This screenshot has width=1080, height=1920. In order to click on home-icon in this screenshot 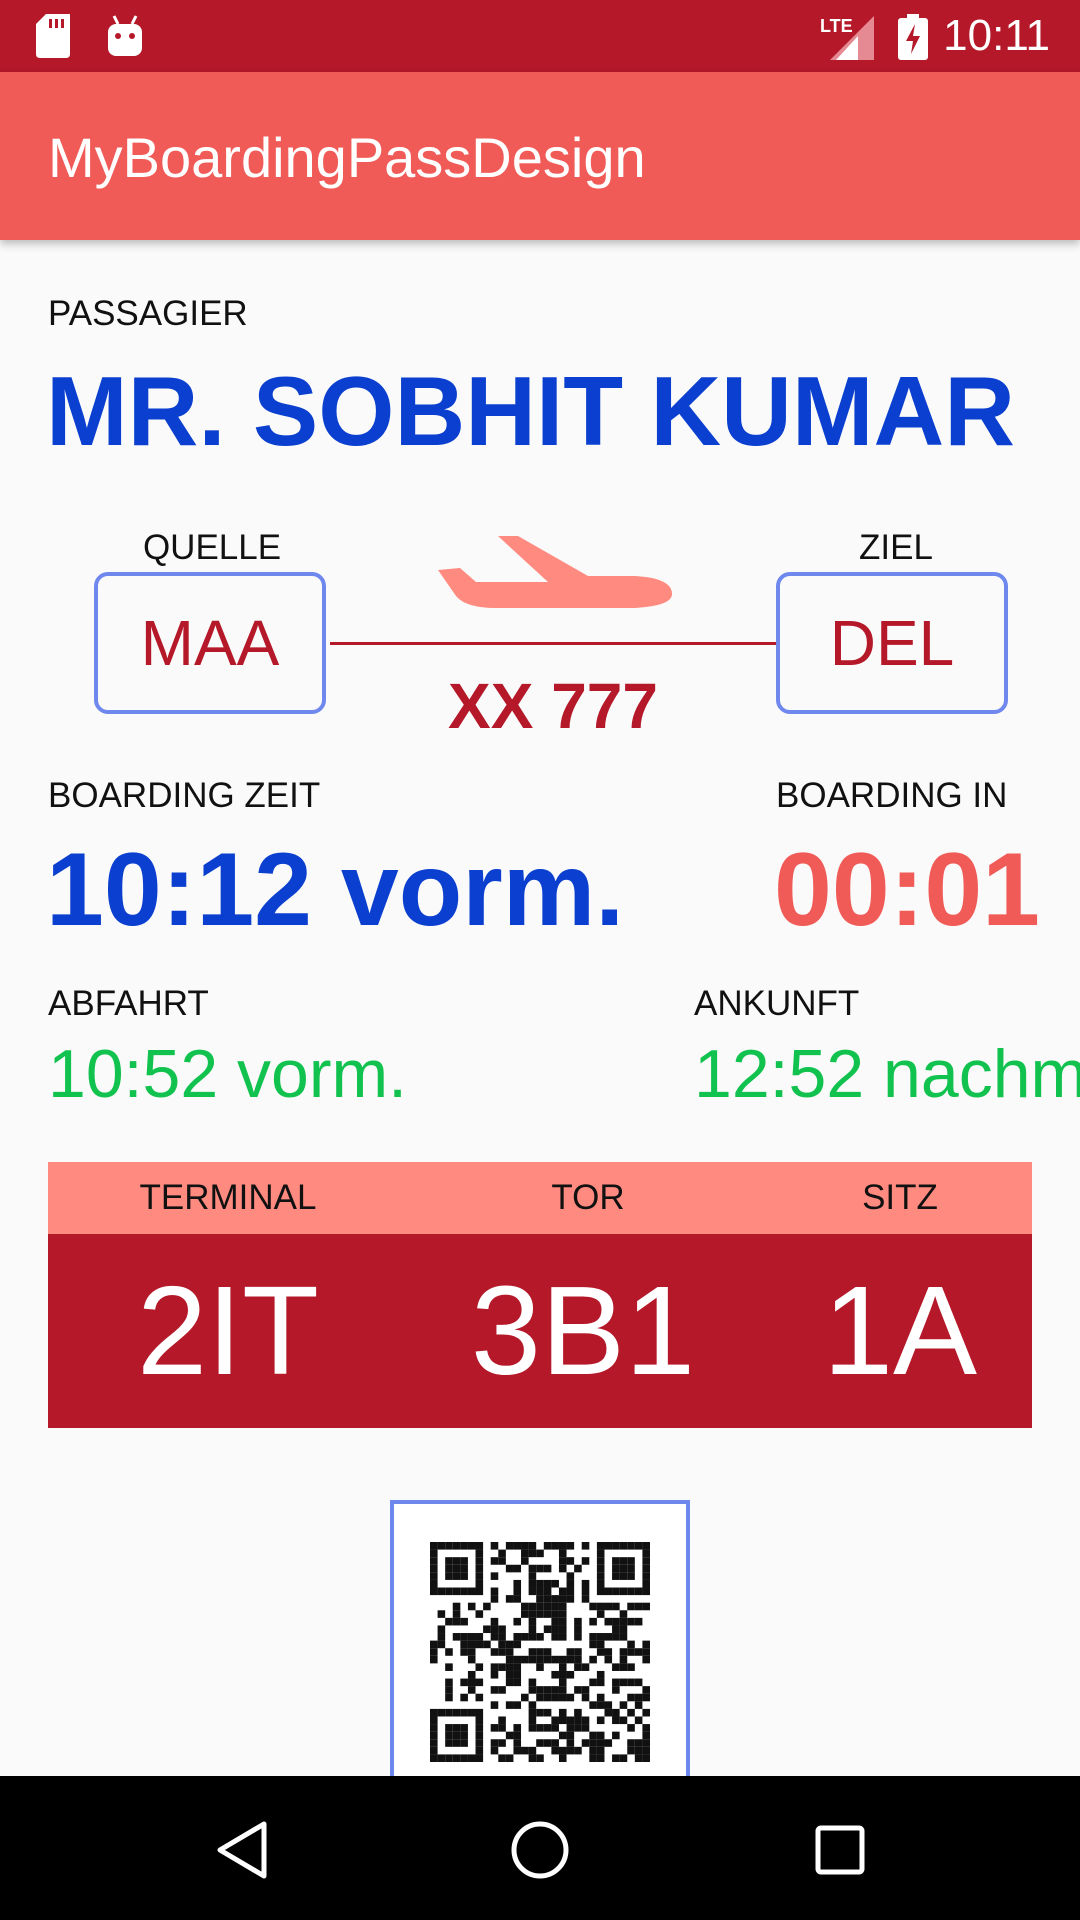, I will do `click(540, 1850)`.